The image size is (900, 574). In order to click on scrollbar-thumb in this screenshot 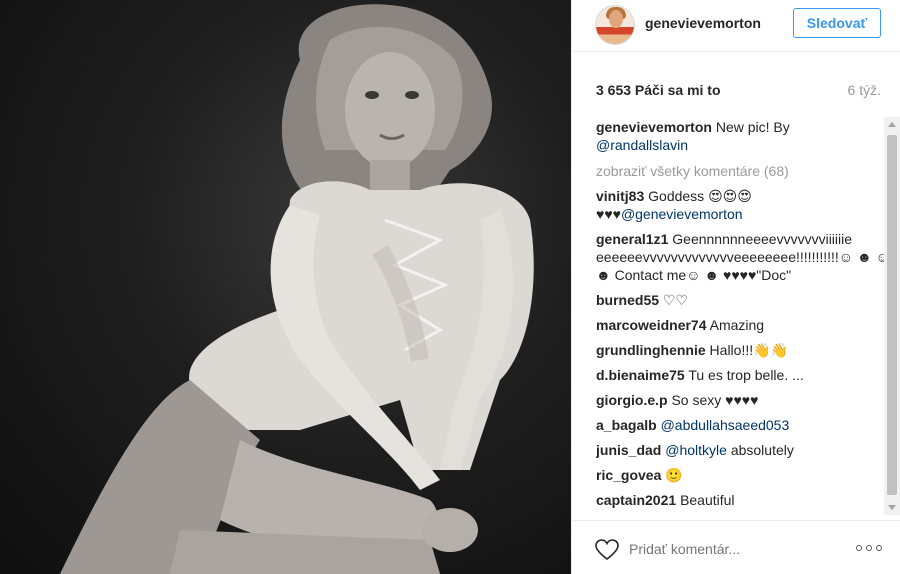, I will do `click(892, 315)`.